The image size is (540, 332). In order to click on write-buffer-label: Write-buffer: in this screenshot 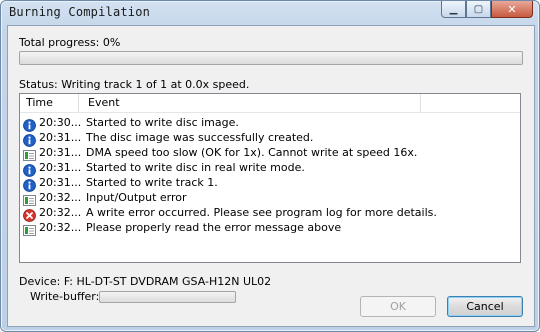, I will do `click(65, 296)`.